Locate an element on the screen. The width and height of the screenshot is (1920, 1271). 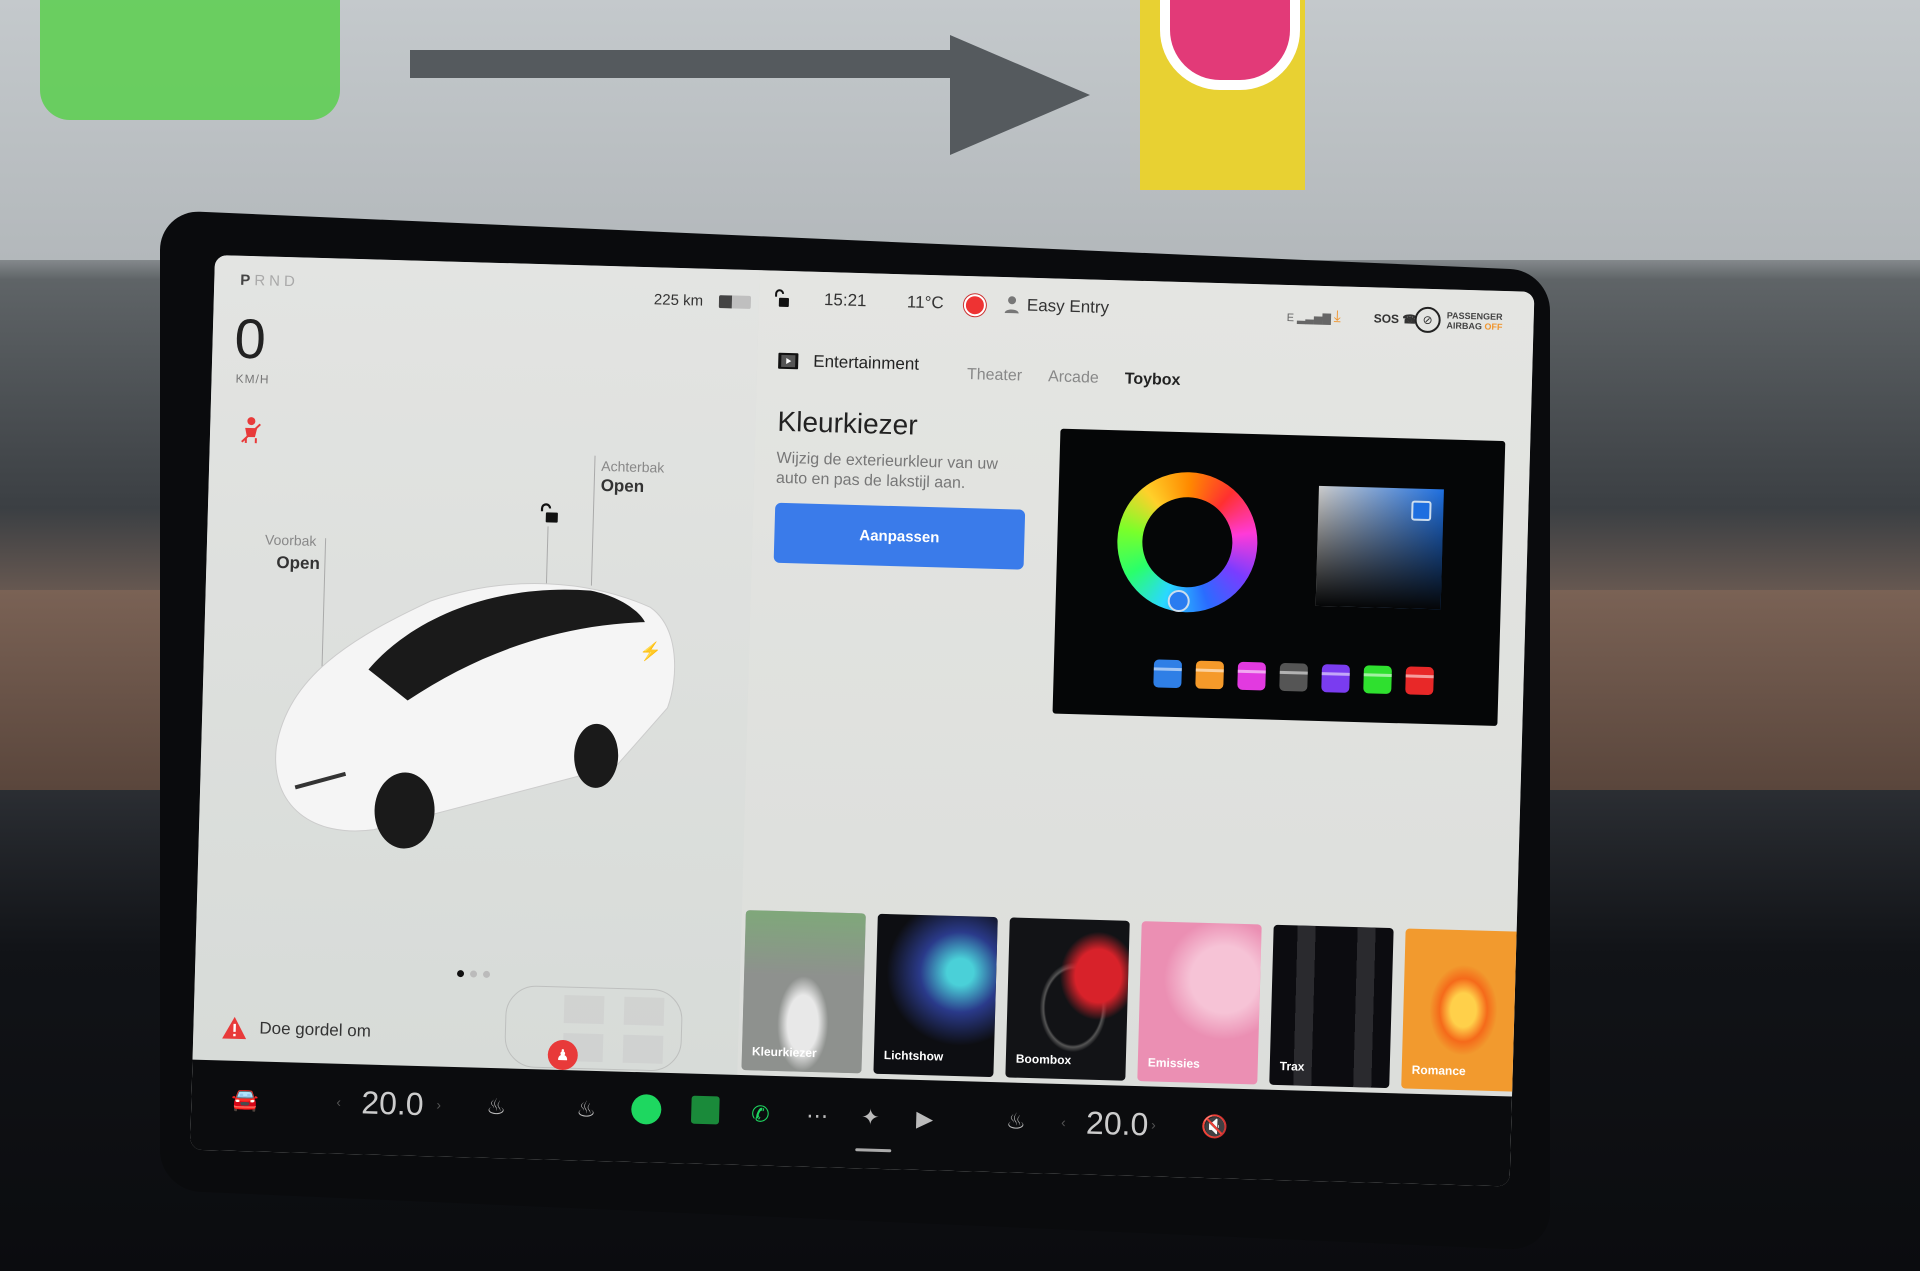
driver-temp-down: ‹ is located at coordinates (338, 1102).